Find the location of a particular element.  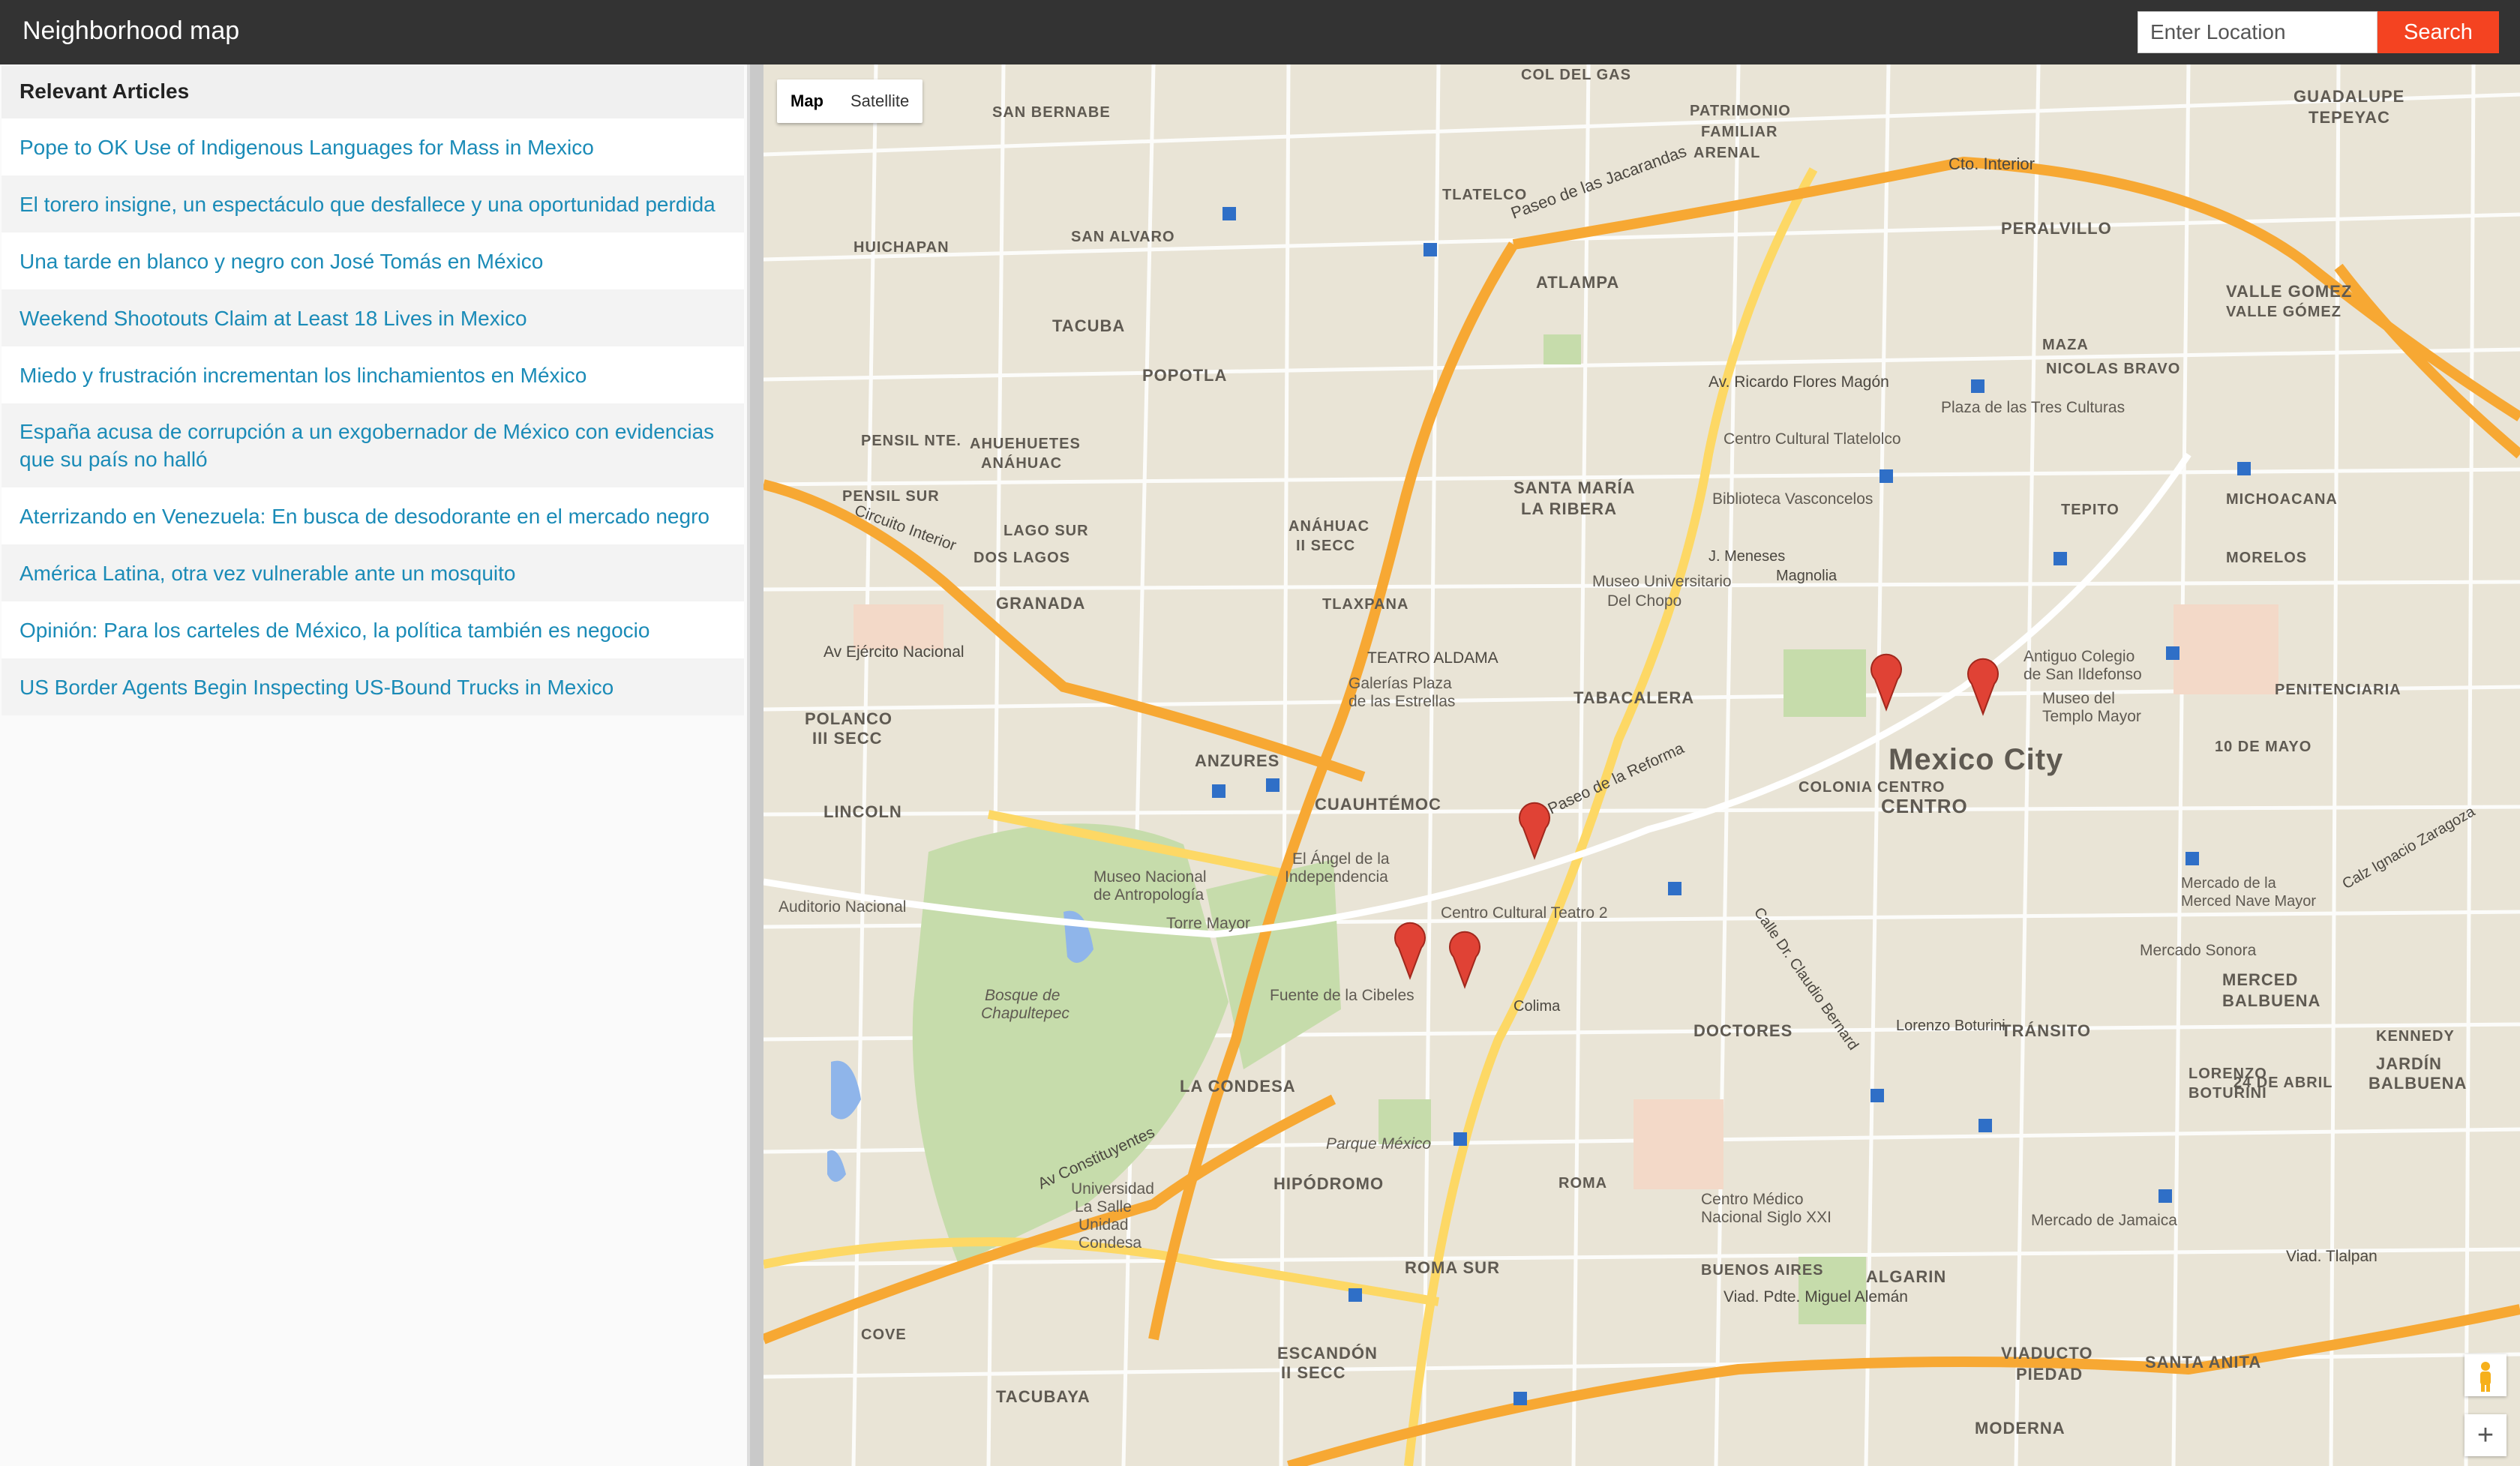

svg-text: Unidad is located at coordinates (1103, 1225).